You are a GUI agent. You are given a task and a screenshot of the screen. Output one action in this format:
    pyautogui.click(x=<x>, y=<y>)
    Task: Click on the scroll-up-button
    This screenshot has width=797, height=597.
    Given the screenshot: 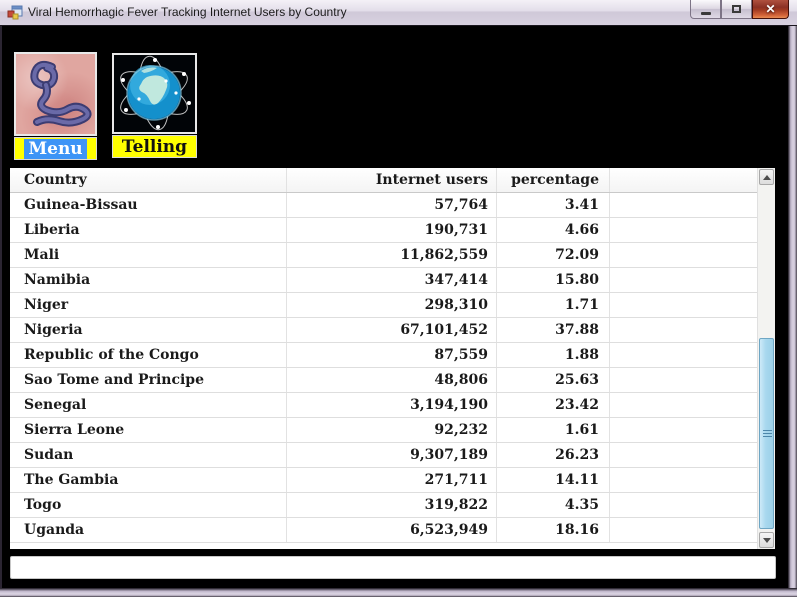 What is the action you would take?
    pyautogui.click(x=766, y=177)
    